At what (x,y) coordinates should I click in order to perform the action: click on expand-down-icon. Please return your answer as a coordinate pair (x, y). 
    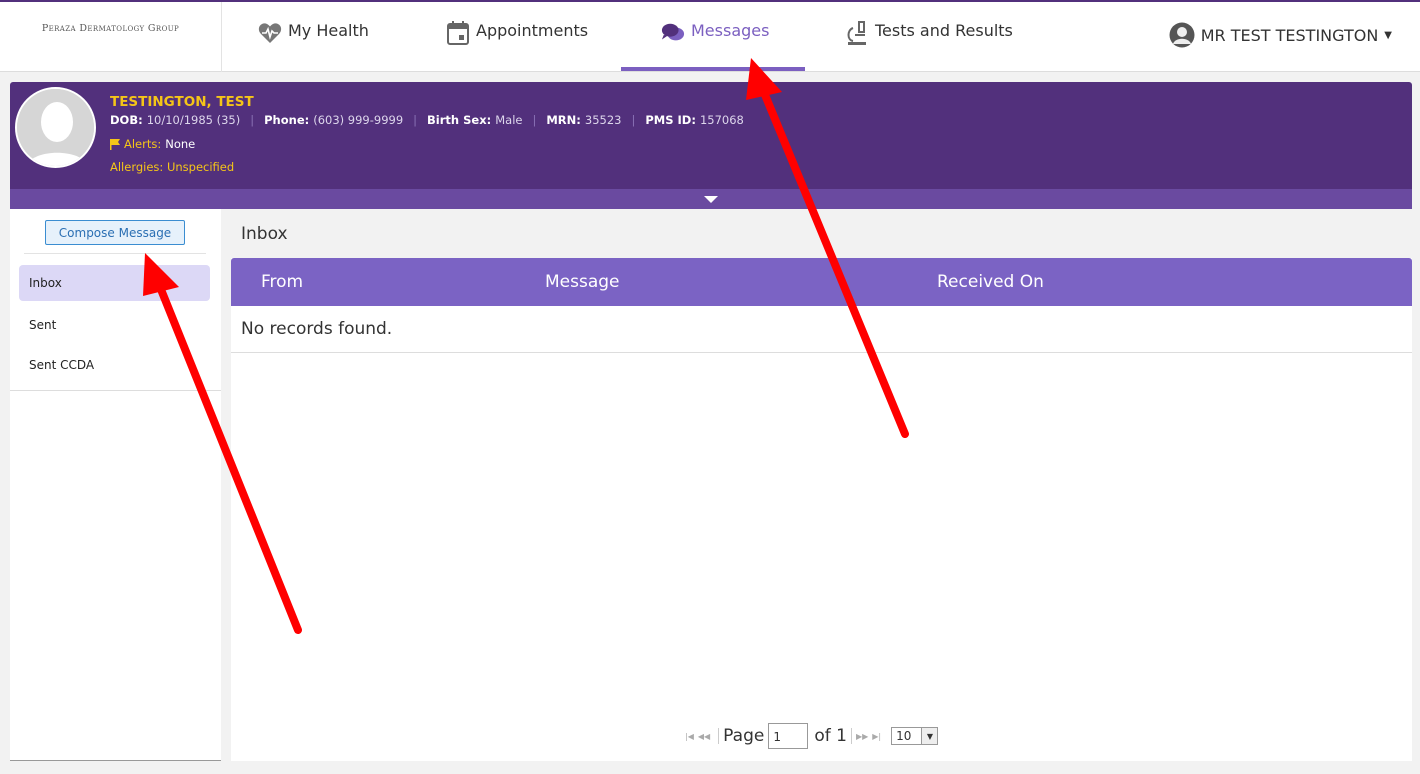
    Looking at the image, I should click on (711, 199).